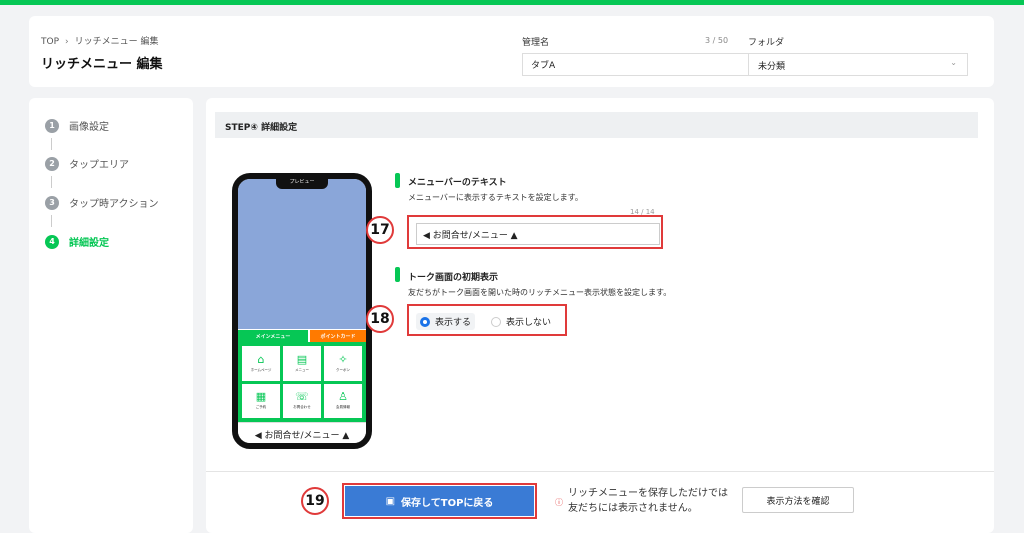 The width and height of the screenshot is (1024, 533). What do you see at coordinates (646, 64) in the screenshot?
I see `admin-name-input` at bounding box center [646, 64].